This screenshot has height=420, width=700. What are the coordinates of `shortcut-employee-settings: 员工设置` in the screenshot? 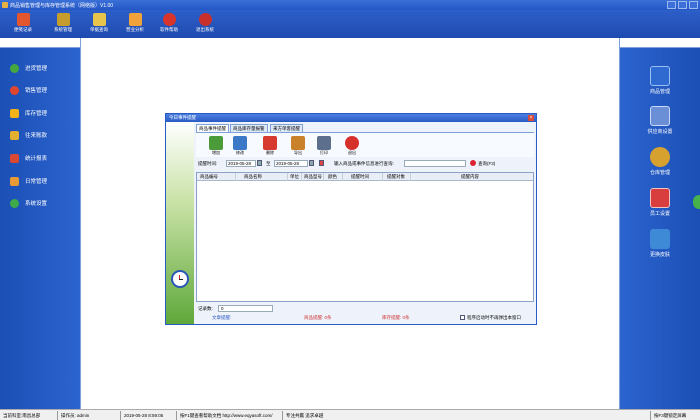 It's located at (660, 202).